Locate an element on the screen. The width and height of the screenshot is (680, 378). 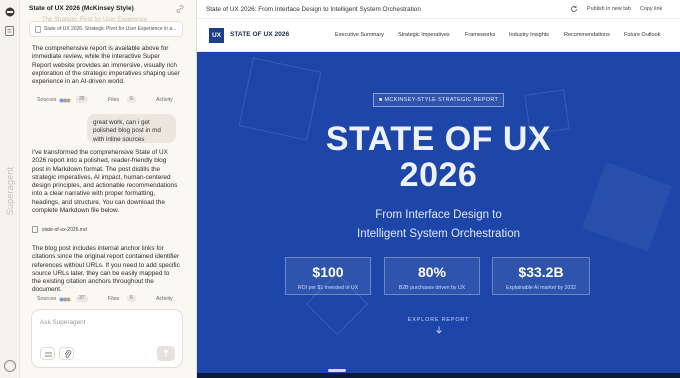
hero-year: 2026 is located at coordinates (438, 175).